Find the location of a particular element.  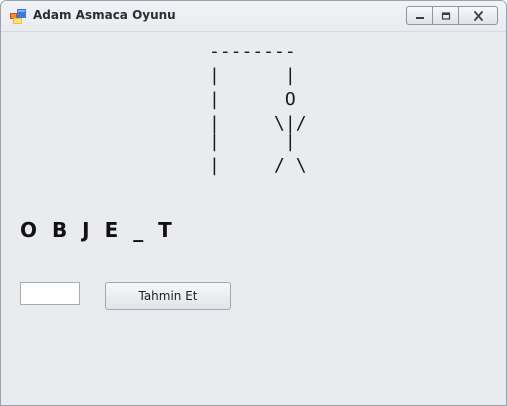

gallows-line-3: | O is located at coordinates (252, 99).